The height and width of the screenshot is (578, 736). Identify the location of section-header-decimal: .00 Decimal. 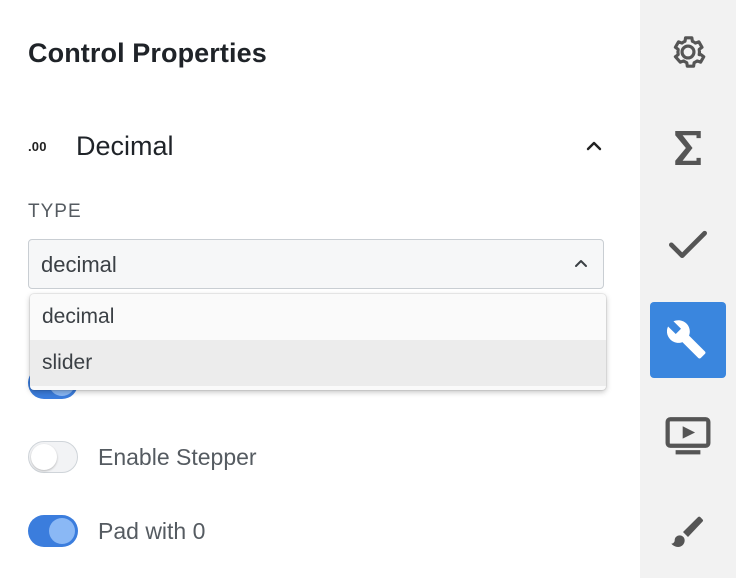
(318, 146).